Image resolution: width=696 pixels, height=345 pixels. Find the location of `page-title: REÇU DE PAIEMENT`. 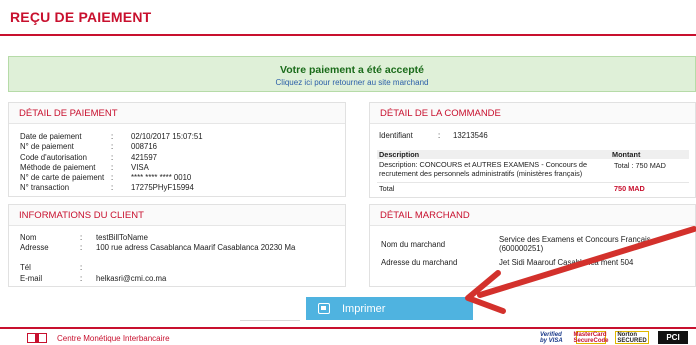

page-title: REÇU DE PAIEMENT is located at coordinates (81, 17).